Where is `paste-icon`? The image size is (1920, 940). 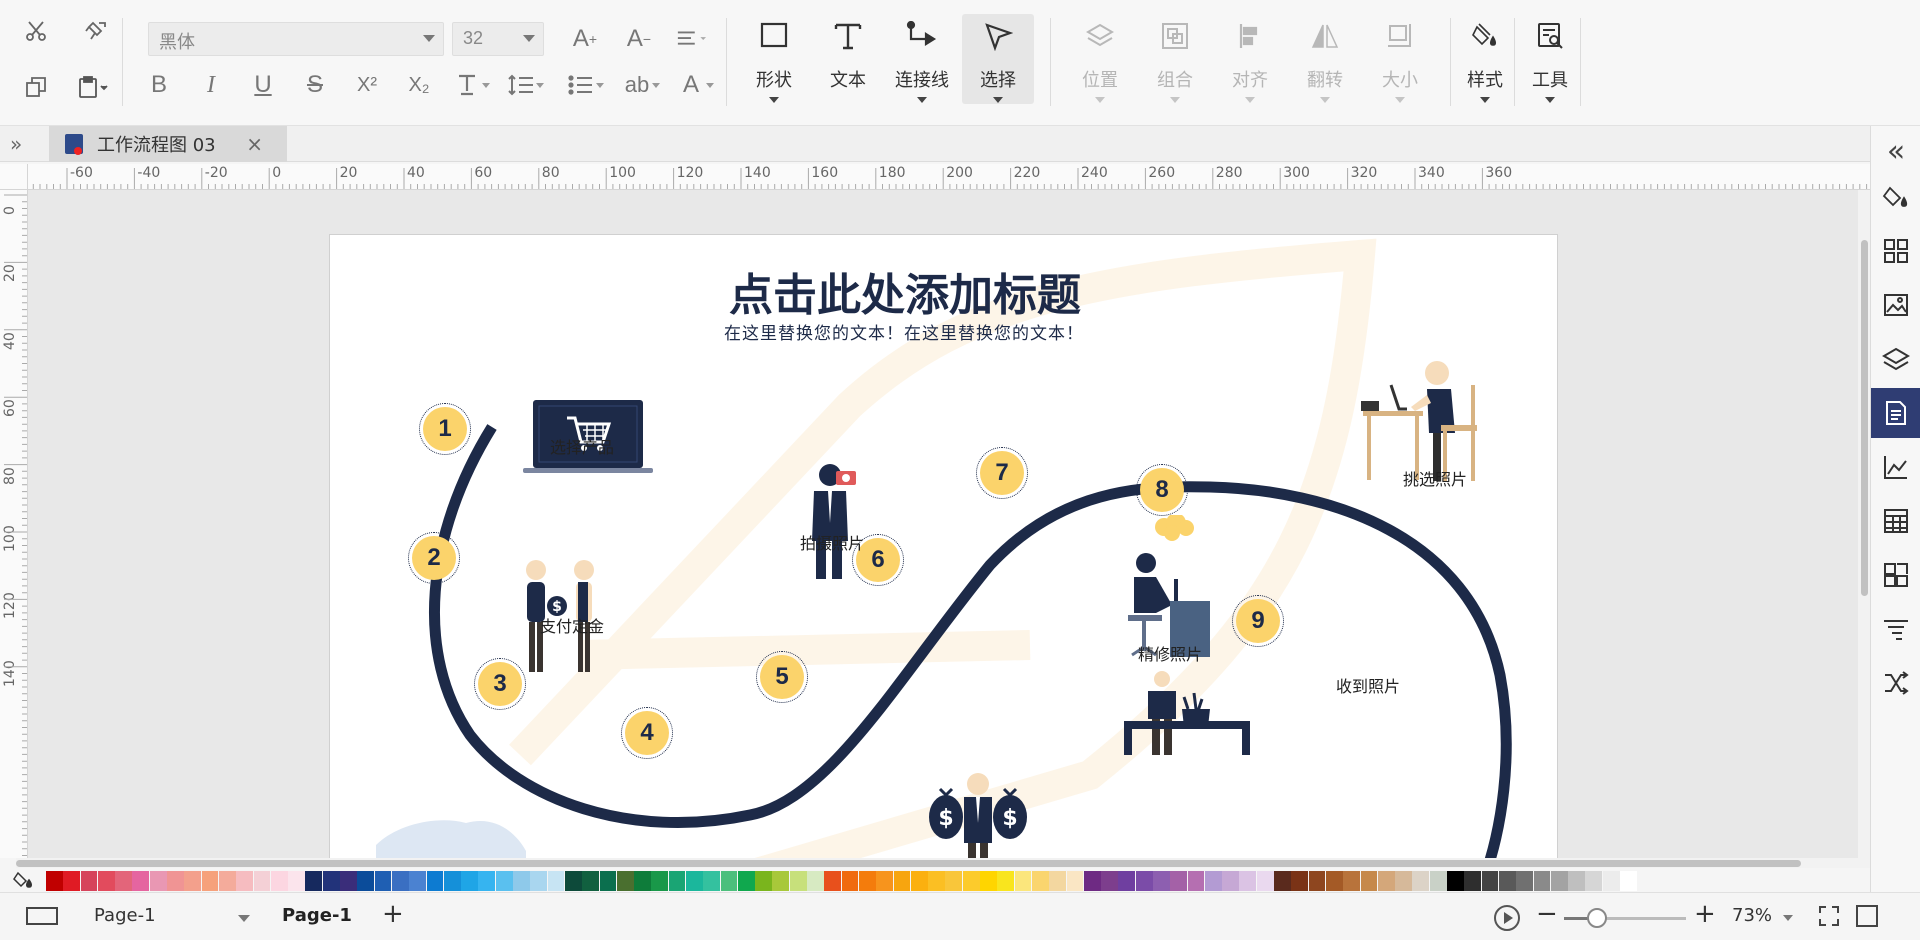 paste-icon is located at coordinates (93, 87).